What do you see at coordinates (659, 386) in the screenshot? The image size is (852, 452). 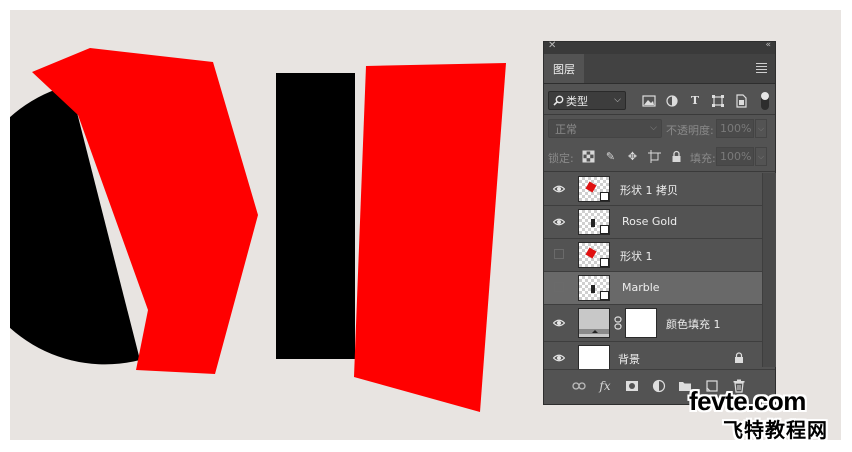 I see `adjustment-icon` at bounding box center [659, 386].